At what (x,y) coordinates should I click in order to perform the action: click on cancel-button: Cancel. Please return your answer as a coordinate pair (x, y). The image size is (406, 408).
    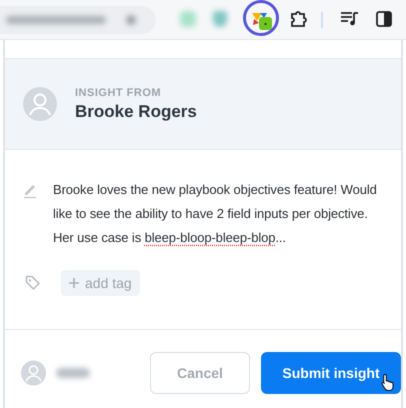
    Looking at the image, I should click on (200, 373).